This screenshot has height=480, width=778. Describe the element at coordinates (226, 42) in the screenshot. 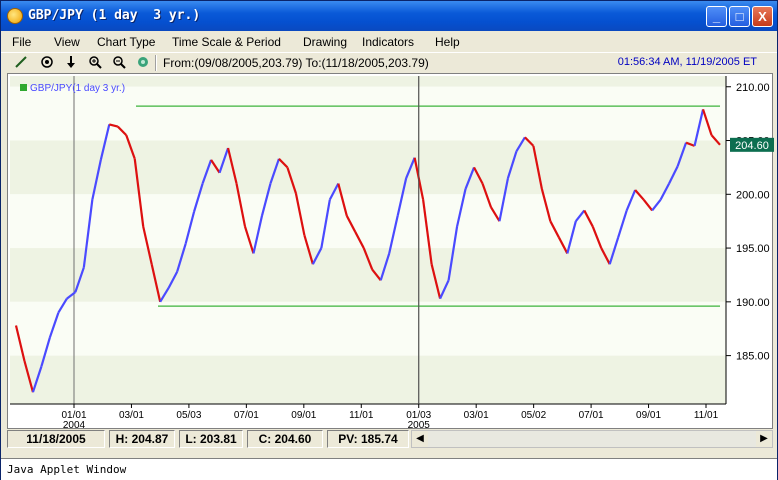

I see `menu-time-scale: Time Scale & Period` at that location.